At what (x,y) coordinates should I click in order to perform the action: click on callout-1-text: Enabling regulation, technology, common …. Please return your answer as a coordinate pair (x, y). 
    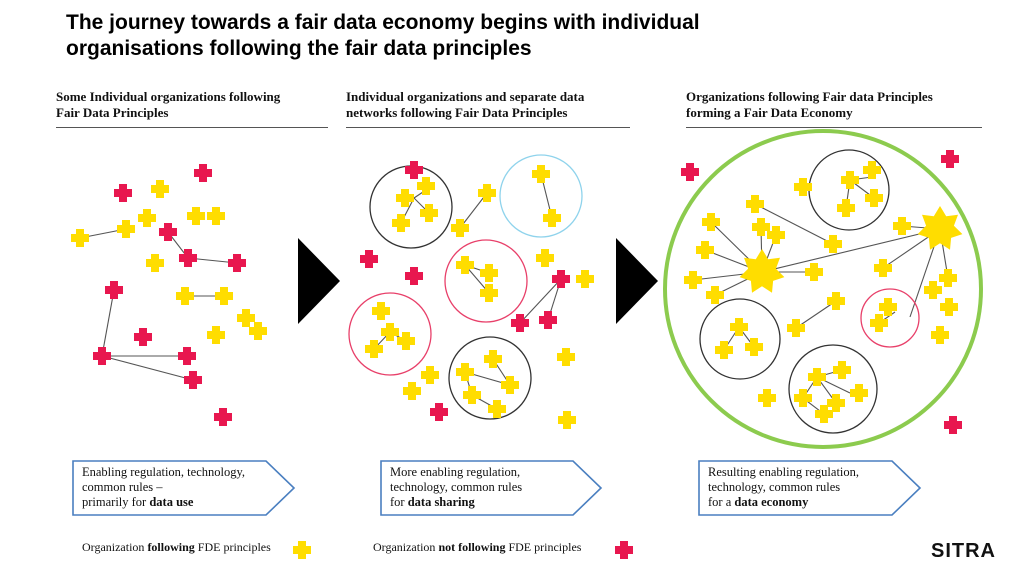
    Looking at the image, I should click on (163, 487).